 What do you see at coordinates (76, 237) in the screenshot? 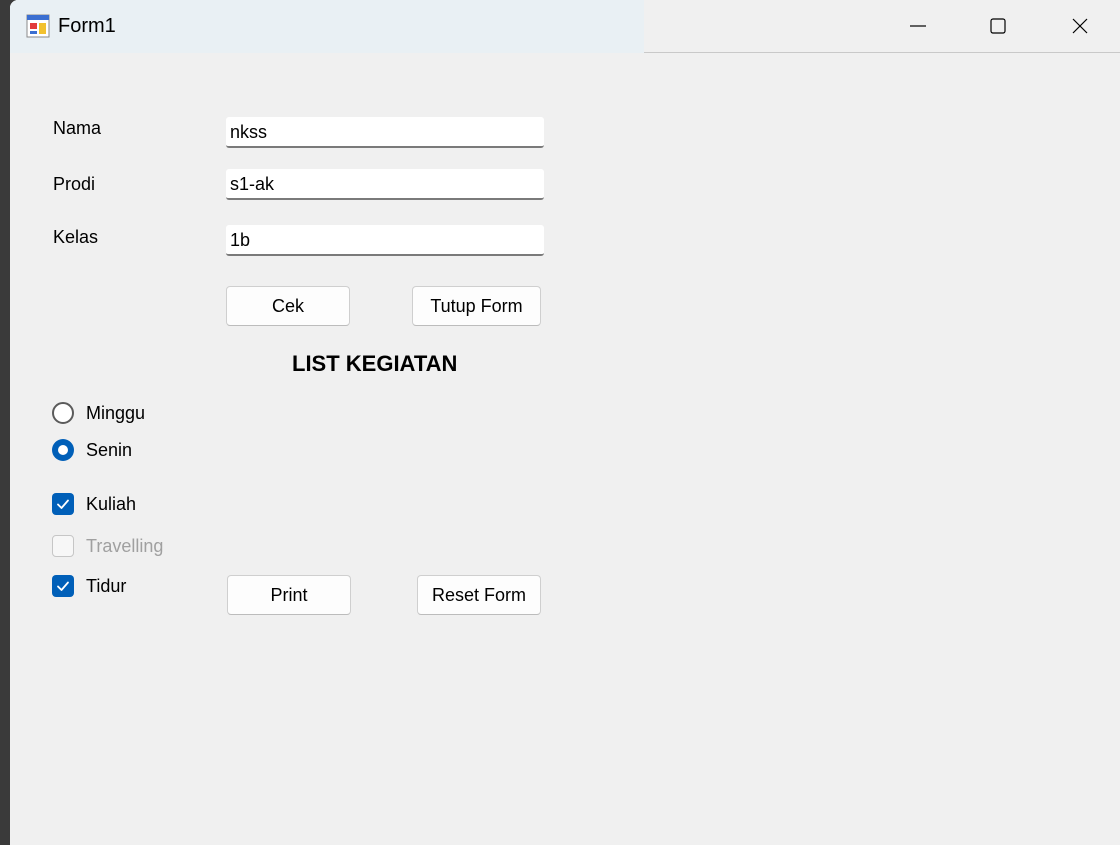
I see `kelas-label: Kelas` at bounding box center [76, 237].